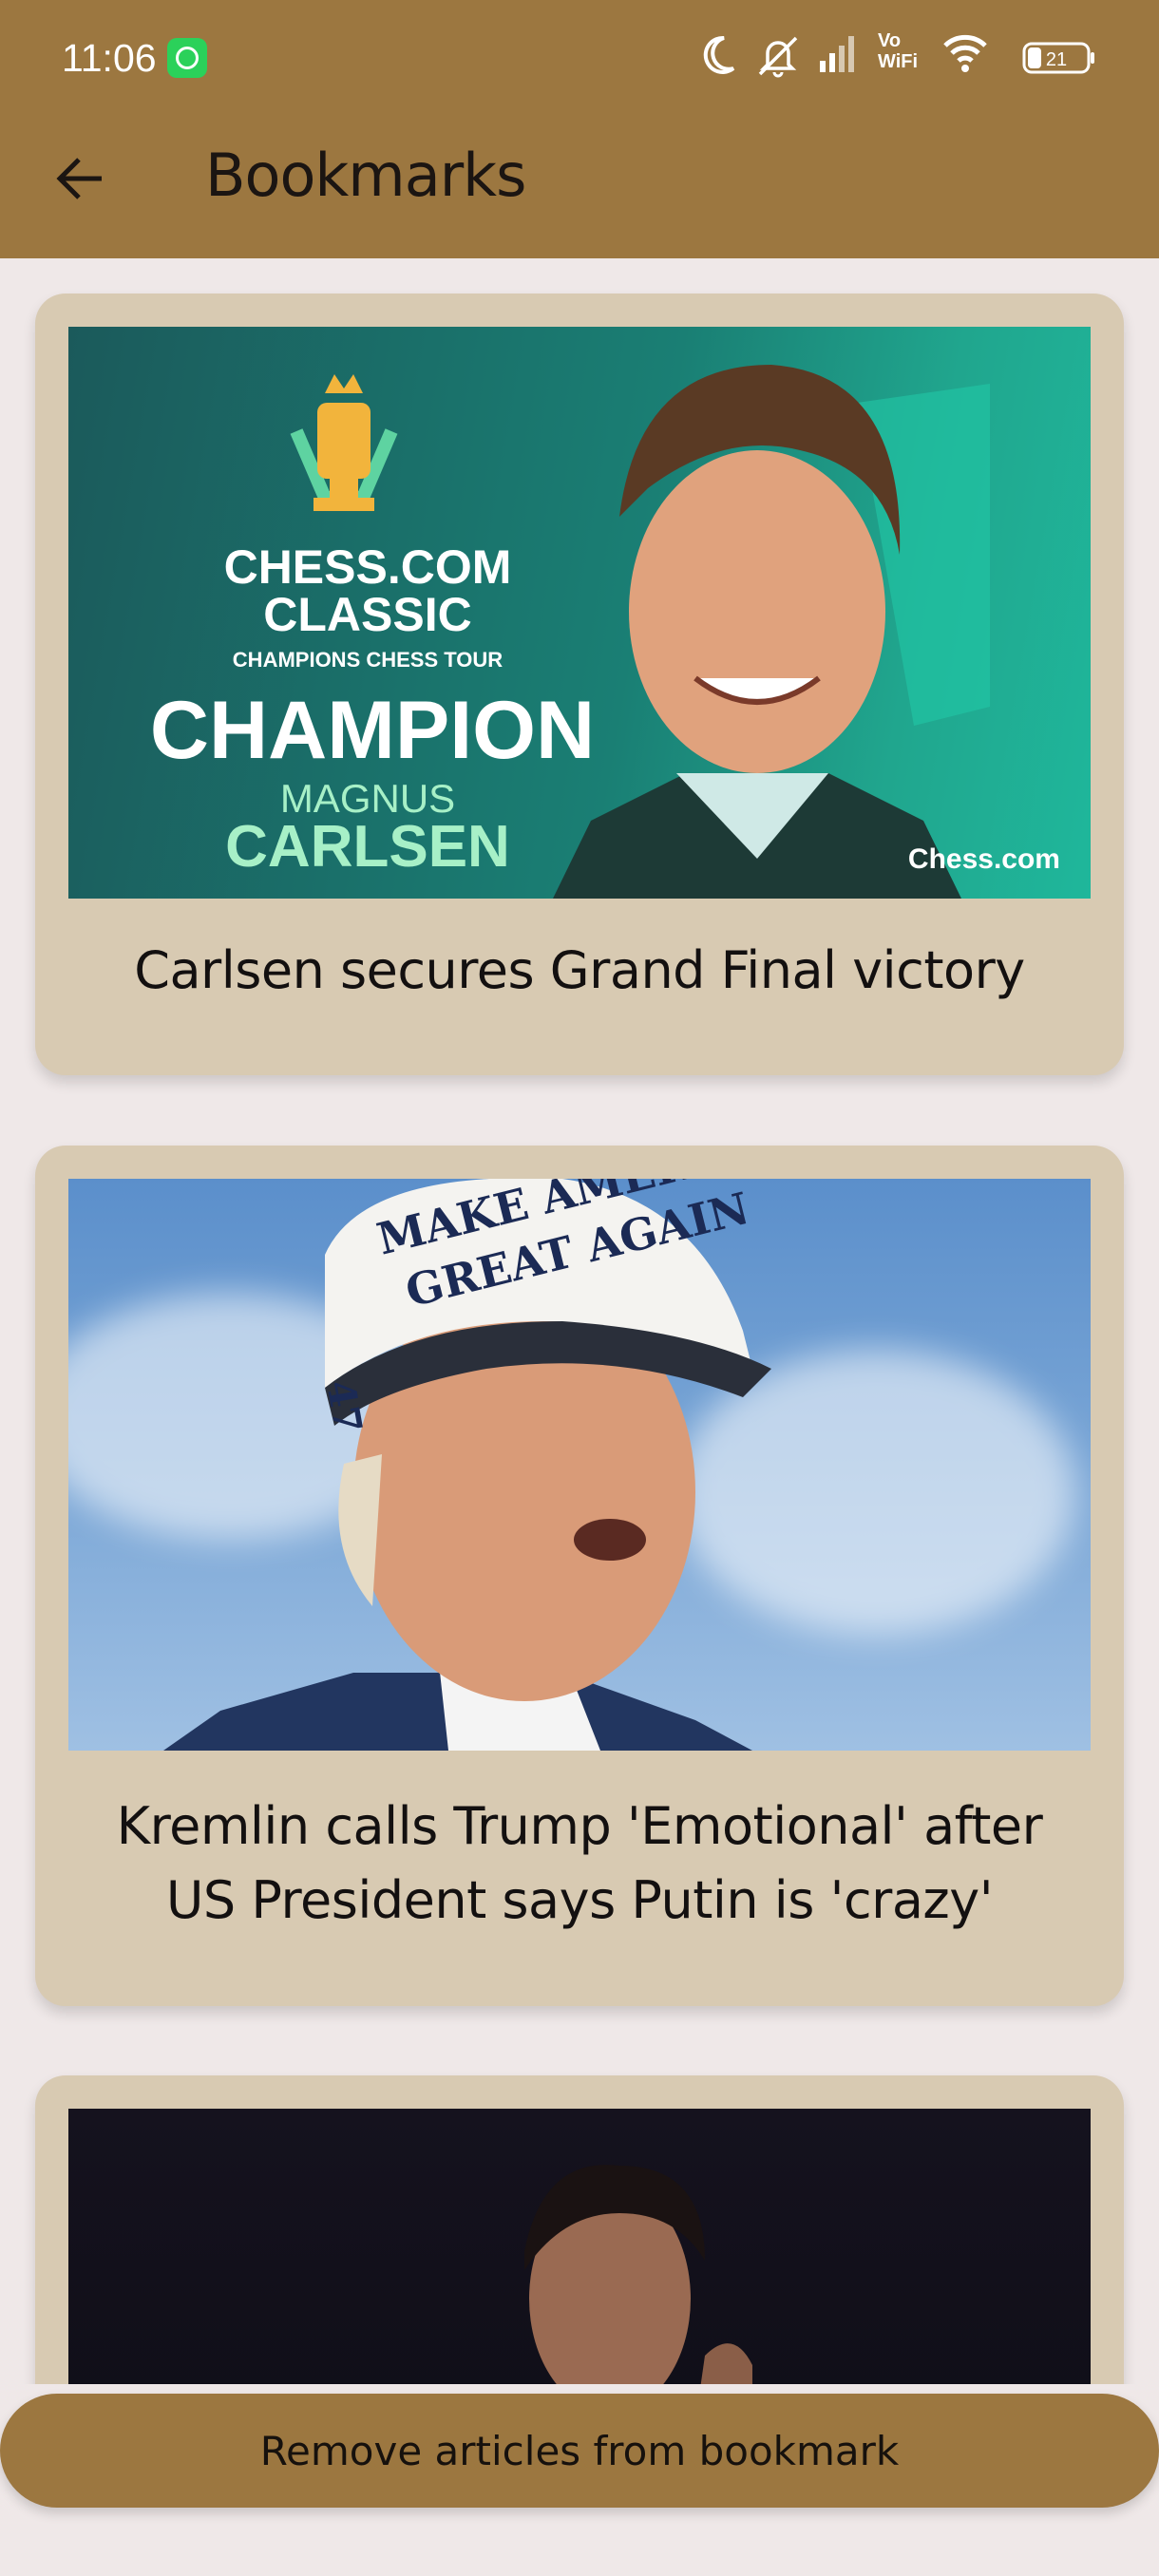  What do you see at coordinates (837, 54) in the screenshot?
I see `signal-icon` at bounding box center [837, 54].